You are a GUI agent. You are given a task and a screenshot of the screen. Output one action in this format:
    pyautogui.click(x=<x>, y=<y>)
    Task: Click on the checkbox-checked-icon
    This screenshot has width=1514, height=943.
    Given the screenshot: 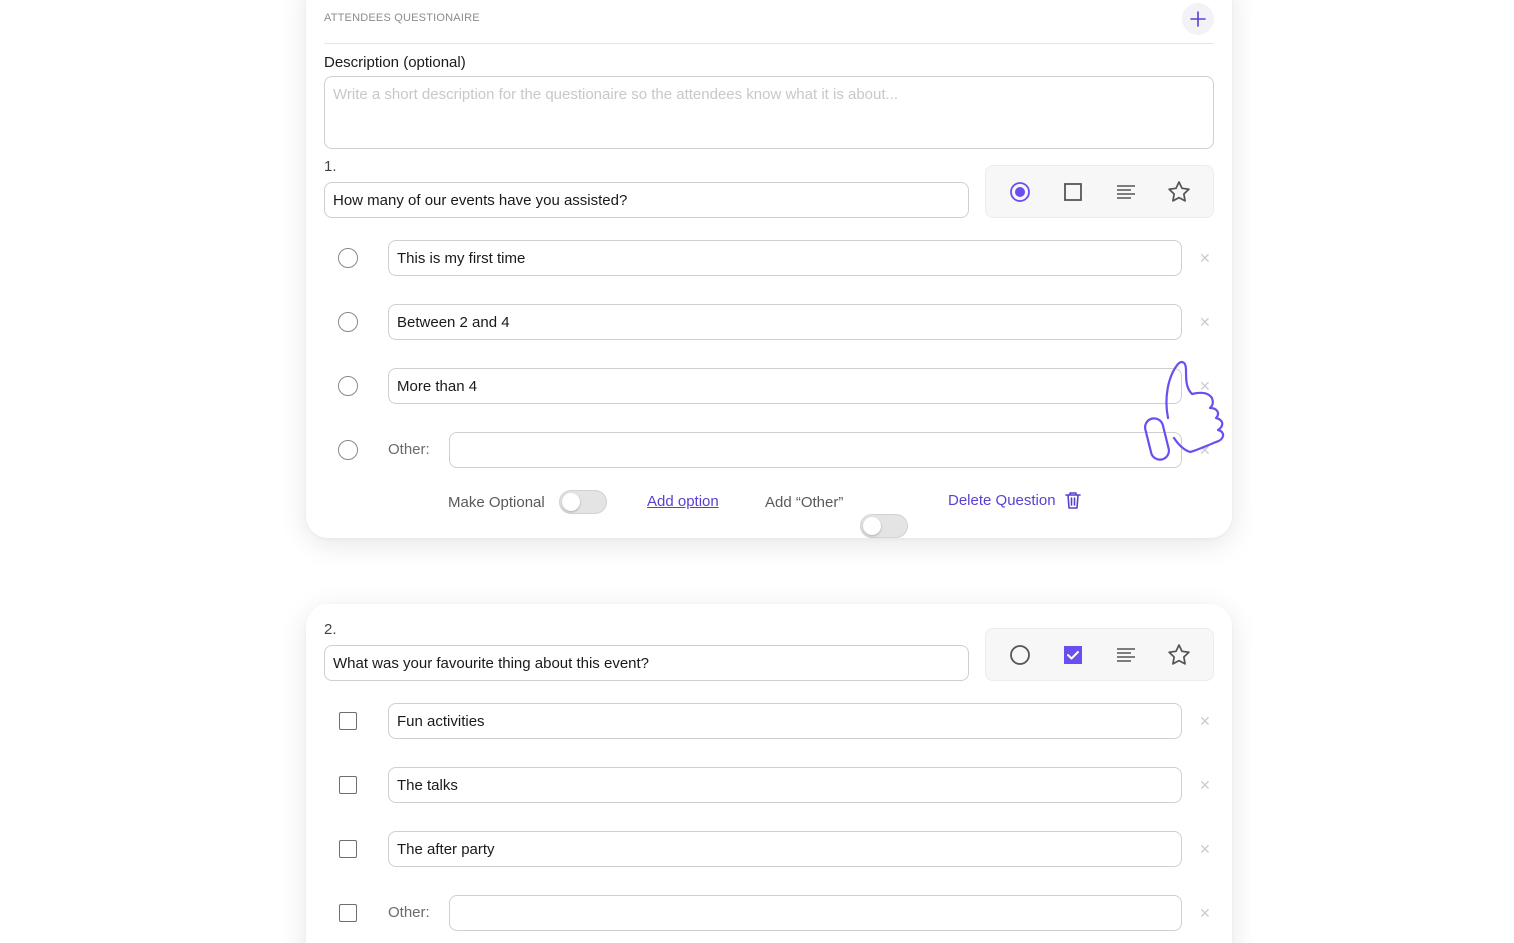 What is the action you would take?
    pyautogui.click(x=1073, y=654)
    